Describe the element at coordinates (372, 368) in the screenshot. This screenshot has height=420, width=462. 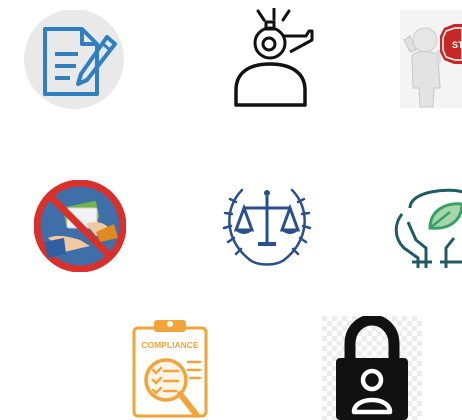
I see `padlock-user-icon` at that location.